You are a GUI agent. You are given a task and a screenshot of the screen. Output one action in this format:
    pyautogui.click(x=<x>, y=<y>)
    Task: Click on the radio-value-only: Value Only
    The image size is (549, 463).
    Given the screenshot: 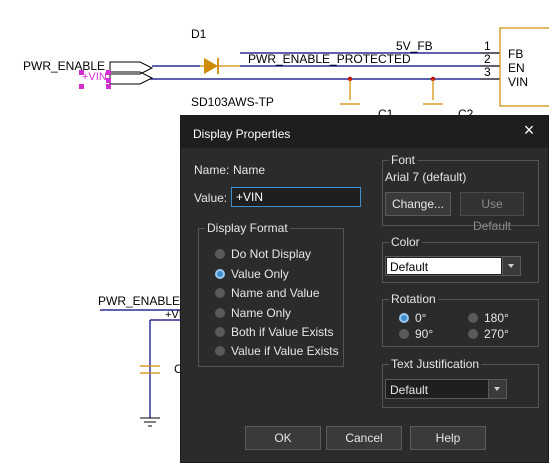 What is the action you would take?
    pyautogui.click(x=252, y=274)
    